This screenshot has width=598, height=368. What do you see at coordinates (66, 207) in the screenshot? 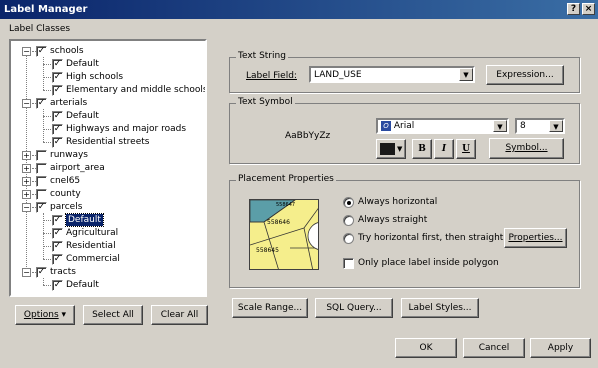
I see `tree-item-label: parcels` at bounding box center [66, 207].